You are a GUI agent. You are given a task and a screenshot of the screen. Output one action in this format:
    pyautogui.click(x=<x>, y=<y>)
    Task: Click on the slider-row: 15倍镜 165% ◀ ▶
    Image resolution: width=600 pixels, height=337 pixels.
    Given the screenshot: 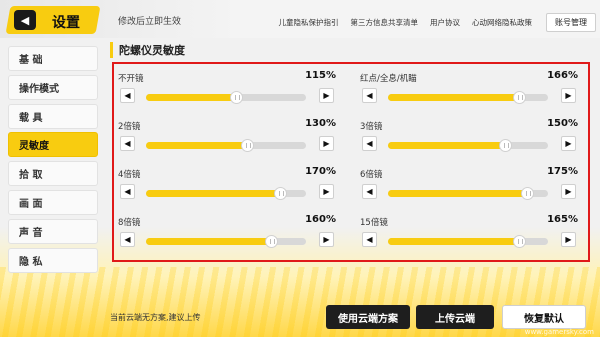 What is the action you would take?
    pyautogui.click(x=469, y=237)
    